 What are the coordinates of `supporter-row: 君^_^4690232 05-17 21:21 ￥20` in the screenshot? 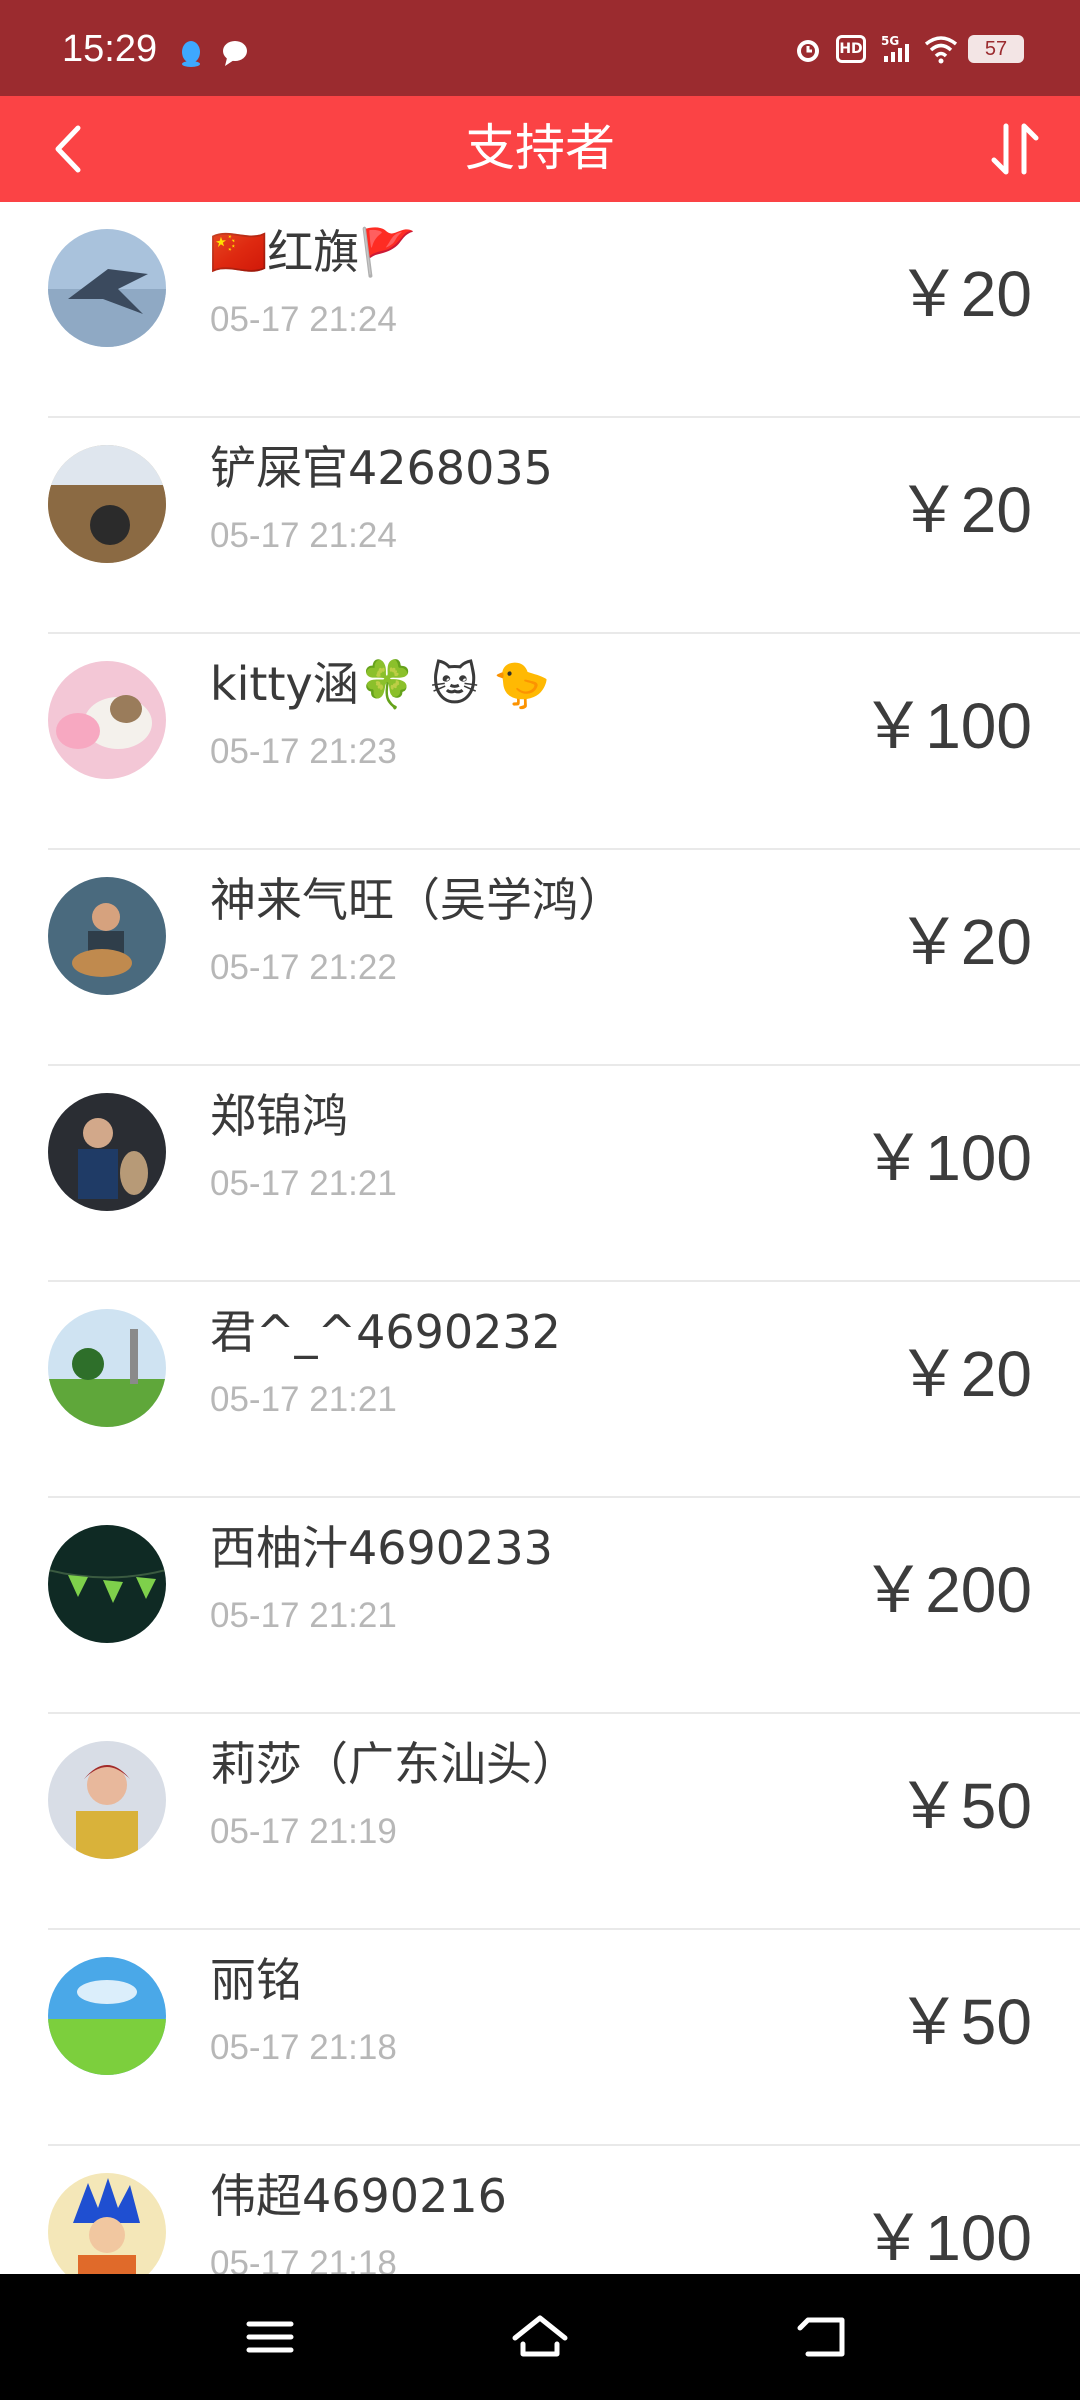 It's located at (540, 1390).